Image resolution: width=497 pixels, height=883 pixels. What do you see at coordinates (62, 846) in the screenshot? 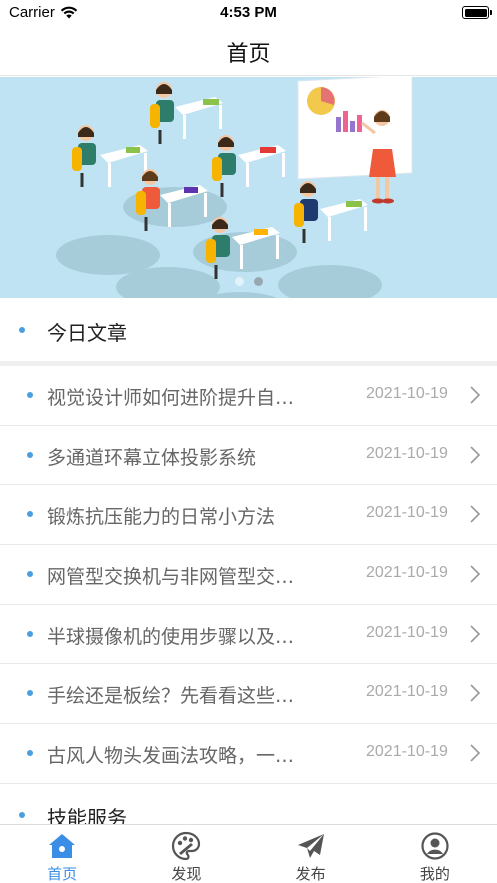
I see `home-icon` at bounding box center [62, 846].